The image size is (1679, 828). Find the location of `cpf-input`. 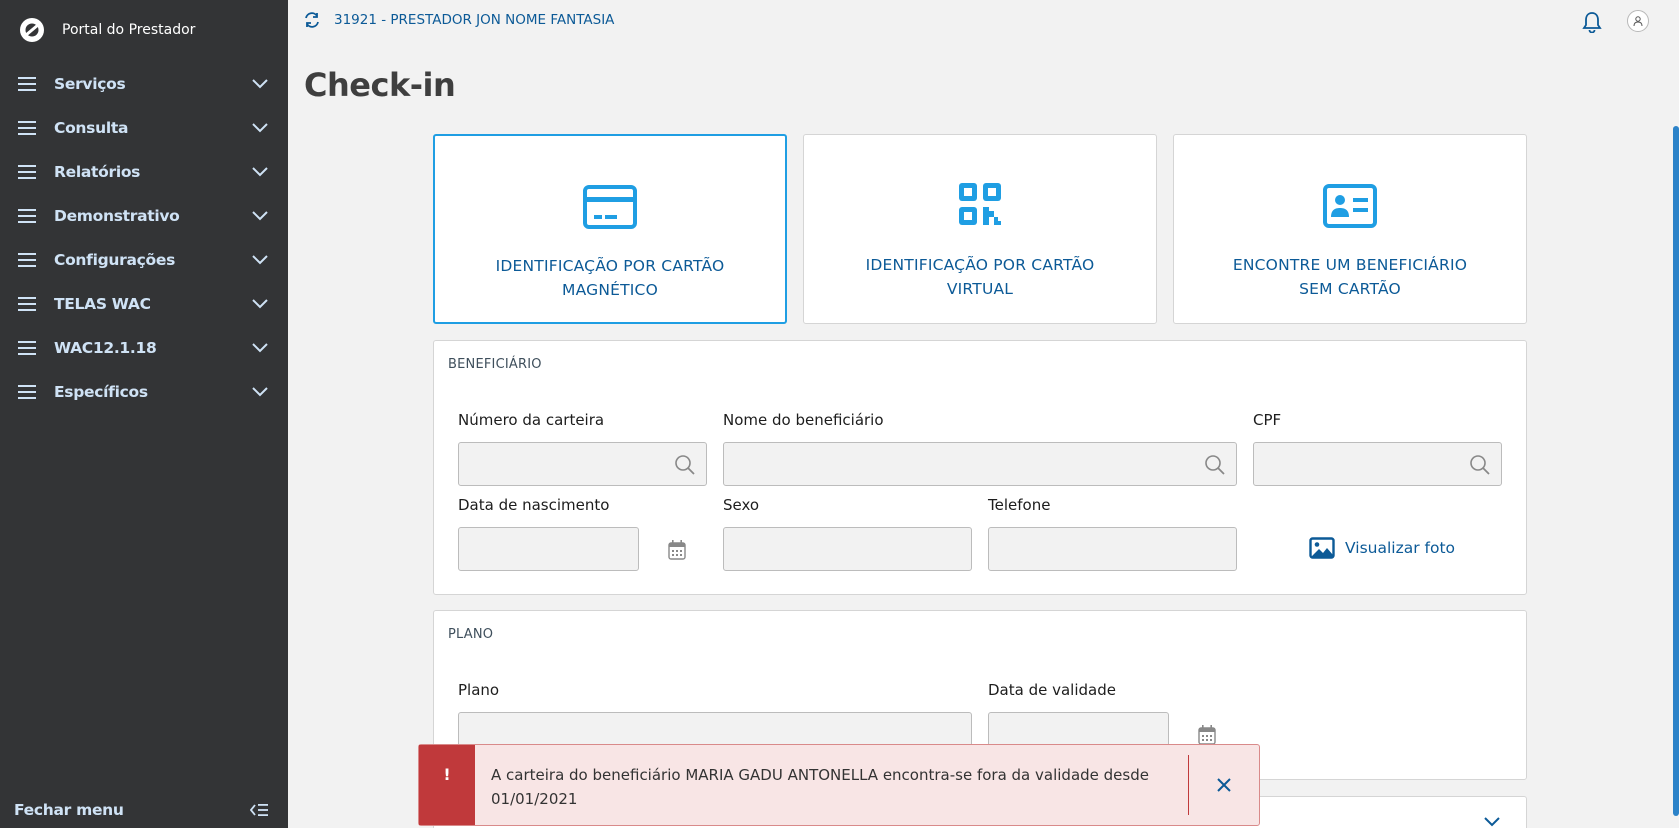

cpf-input is located at coordinates (1377, 464).